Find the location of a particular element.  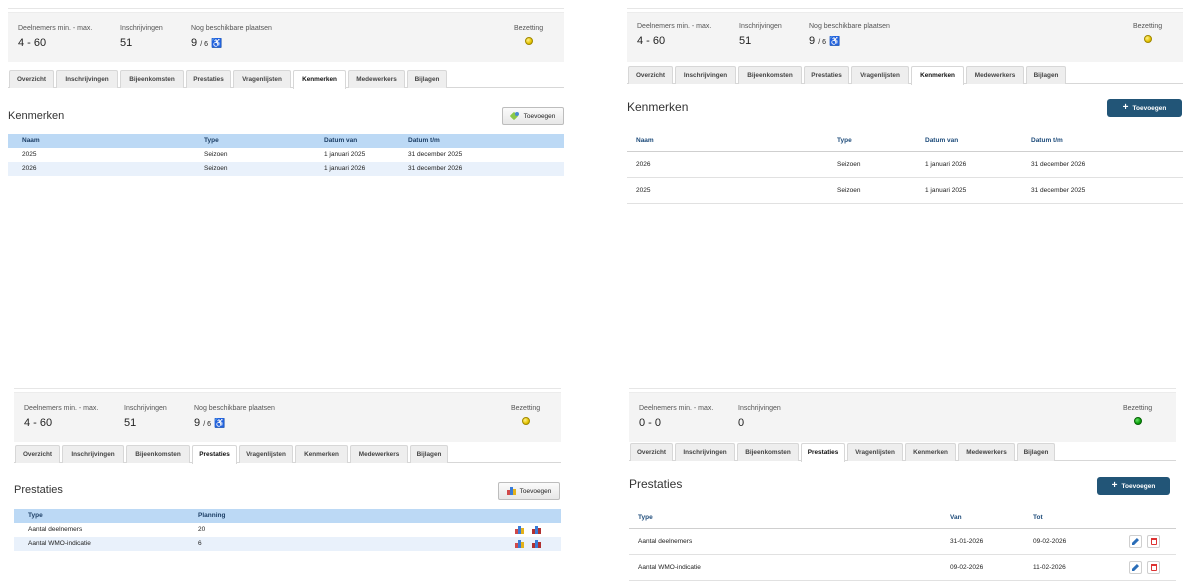

table-cell: 31-01-2026 is located at coordinates (967, 541).